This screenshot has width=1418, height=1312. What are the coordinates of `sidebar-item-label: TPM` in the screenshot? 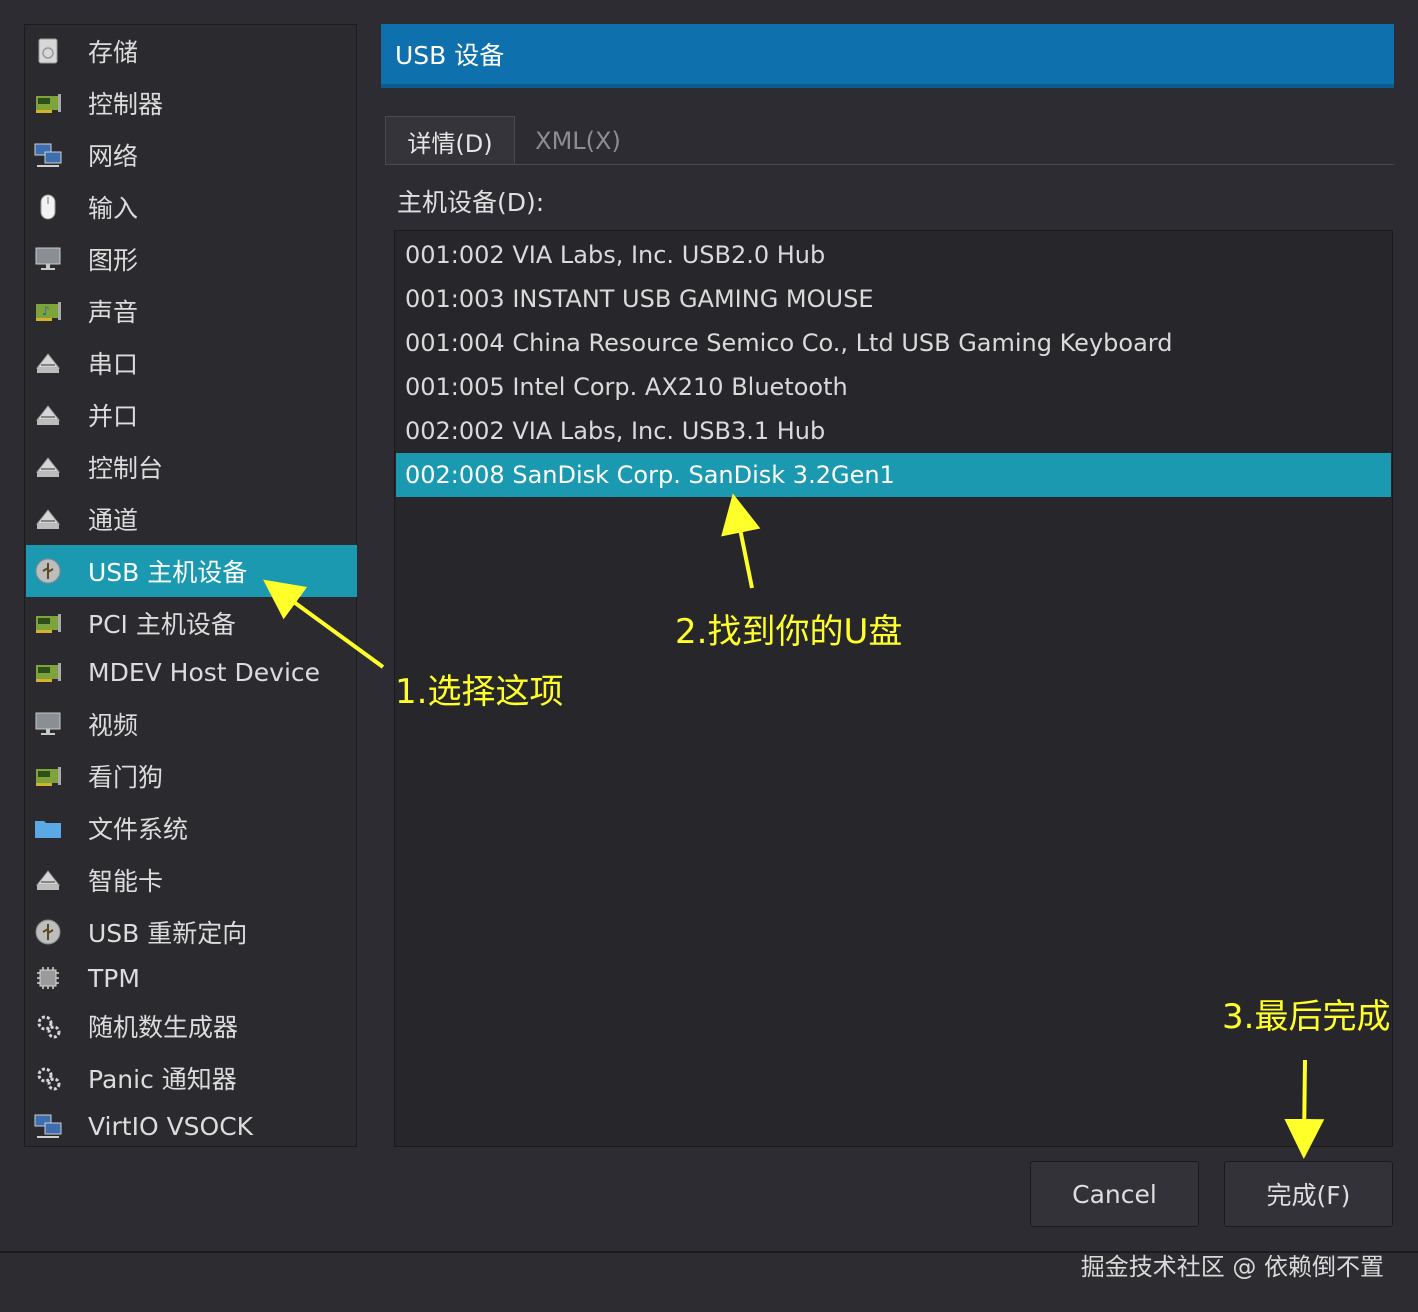 It's located at (114, 978).